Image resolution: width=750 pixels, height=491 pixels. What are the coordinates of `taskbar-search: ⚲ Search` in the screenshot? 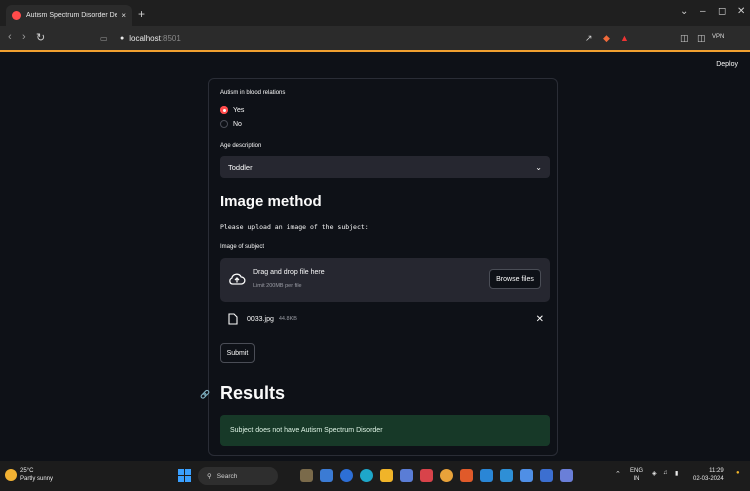 It's located at (238, 476).